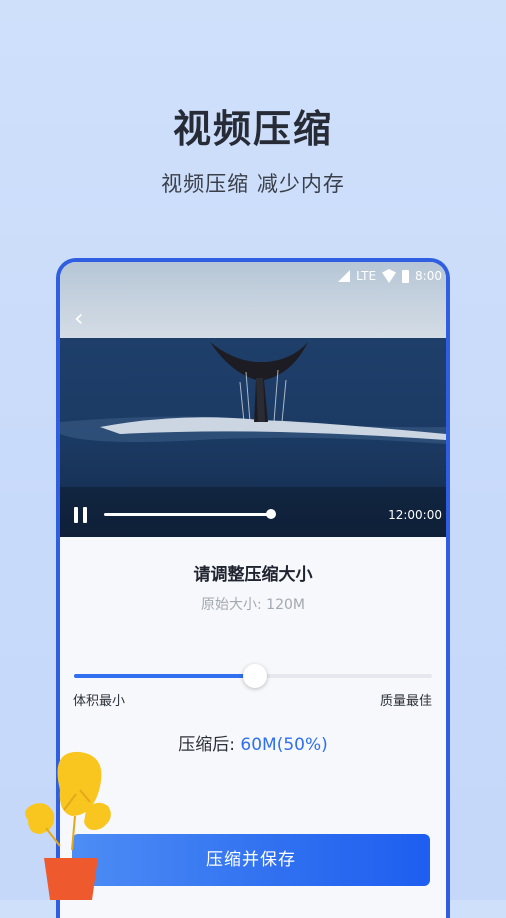 This screenshot has width=506, height=918. What do you see at coordinates (79, 318) in the screenshot?
I see `back-chevron-icon: ‹` at bounding box center [79, 318].